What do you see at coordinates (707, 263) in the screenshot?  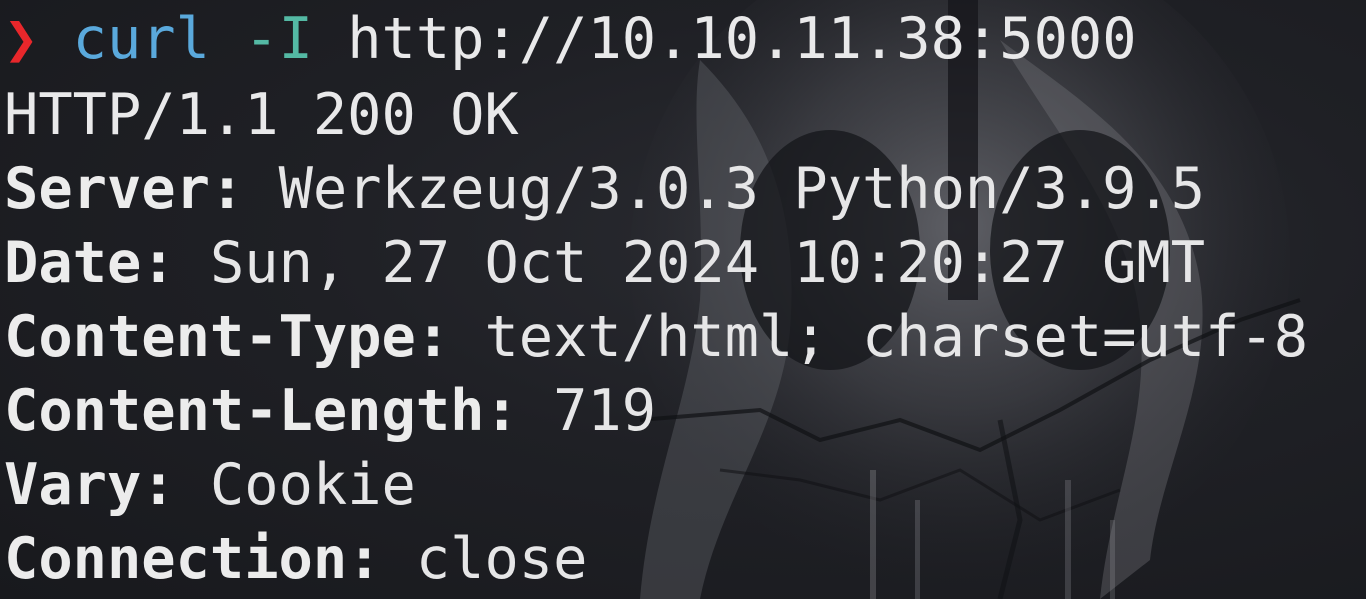 I see `header-value: Sun, 27 Oct 2024 10:20:27 GMT` at bounding box center [707, 263].